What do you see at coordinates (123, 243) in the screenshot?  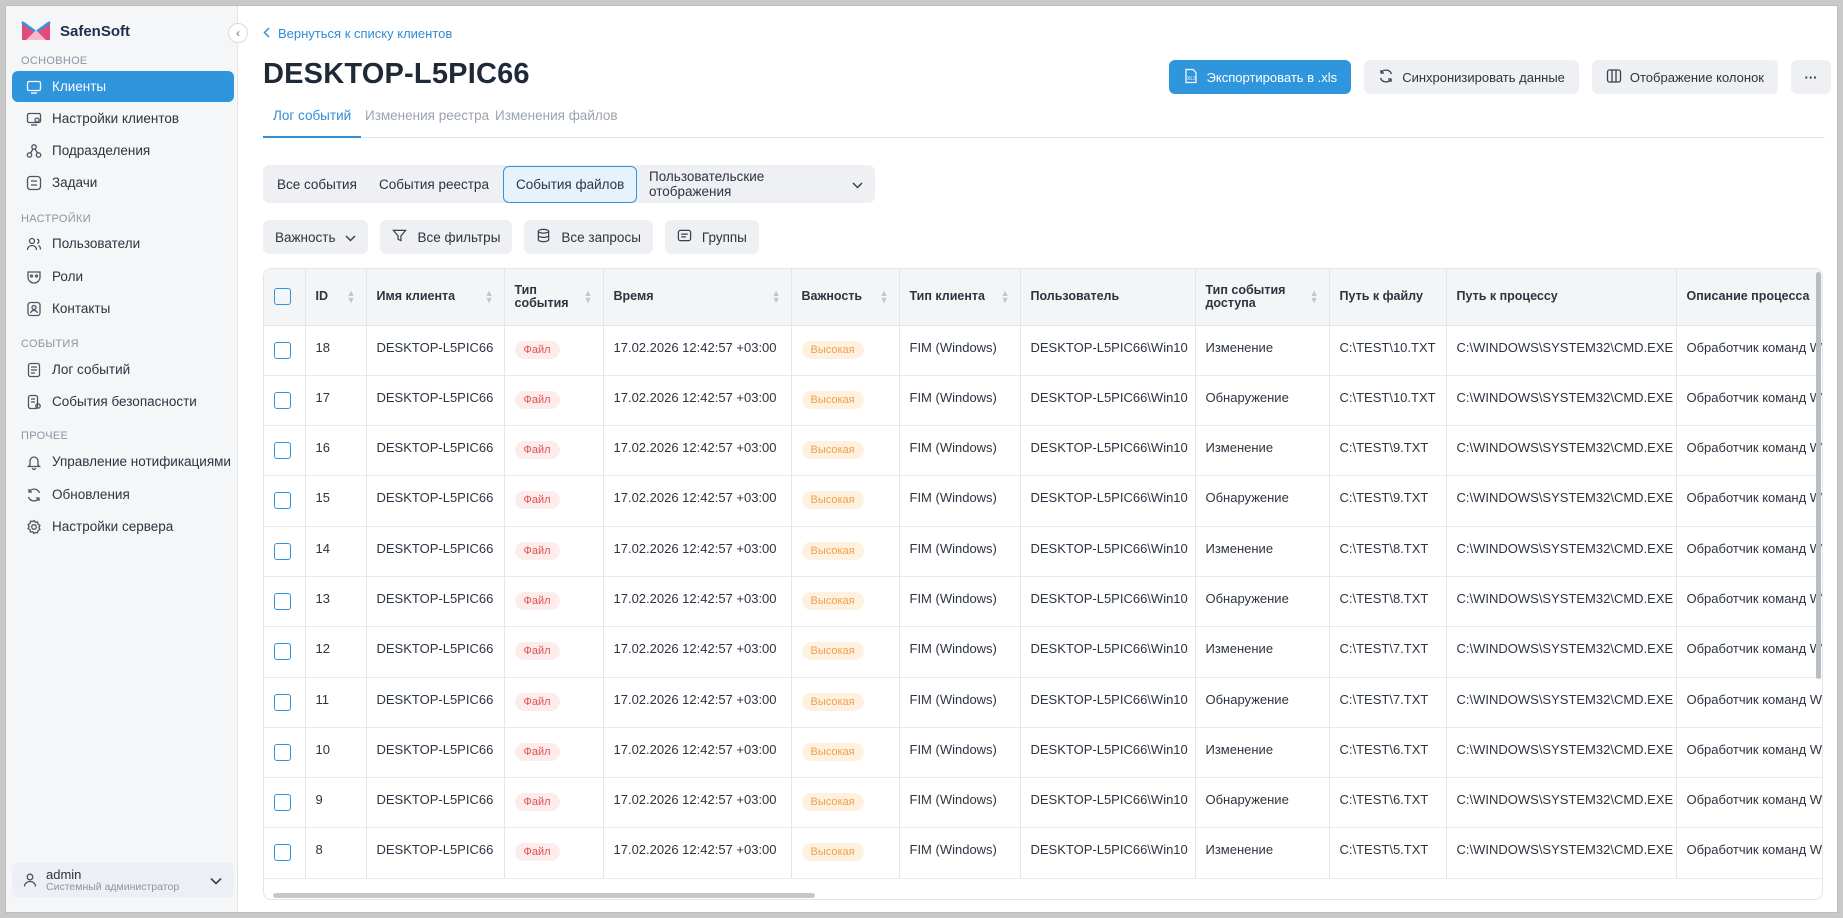 I see `sidebar-item-users: Пользователи` at bounding box center [123, 243].